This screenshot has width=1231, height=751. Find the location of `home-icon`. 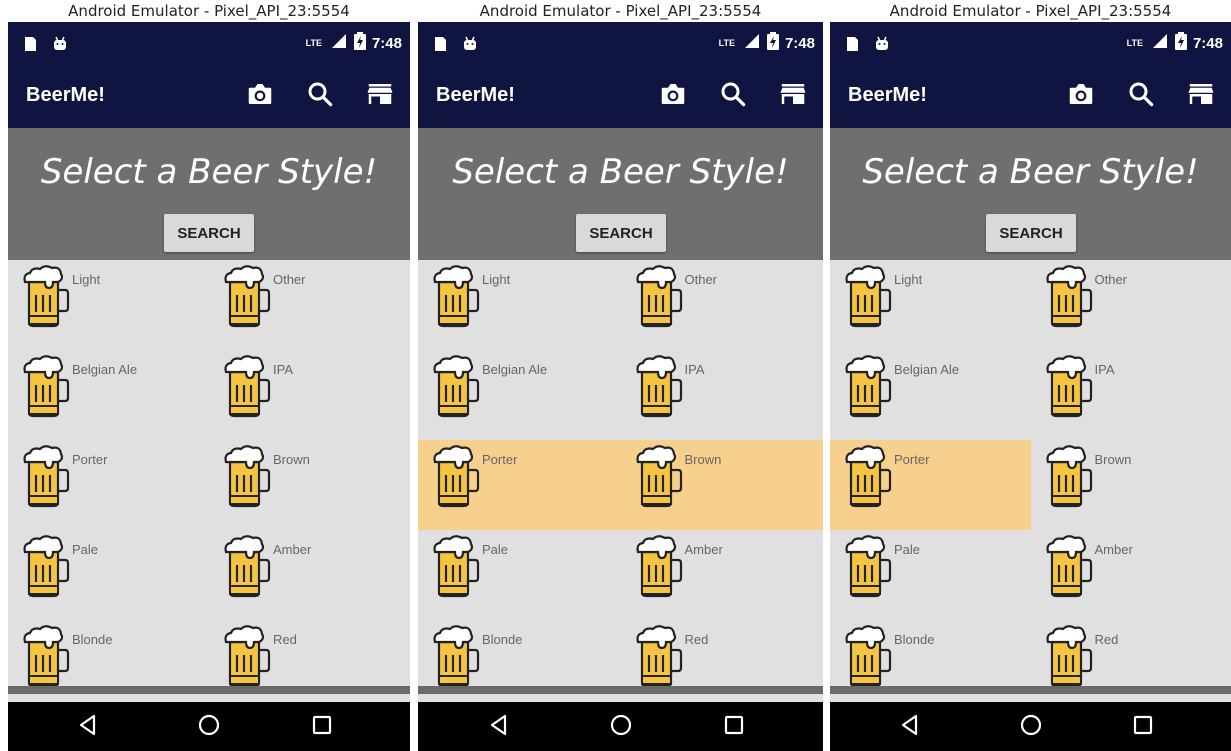

home-icon is located at coordinates (621, 727).